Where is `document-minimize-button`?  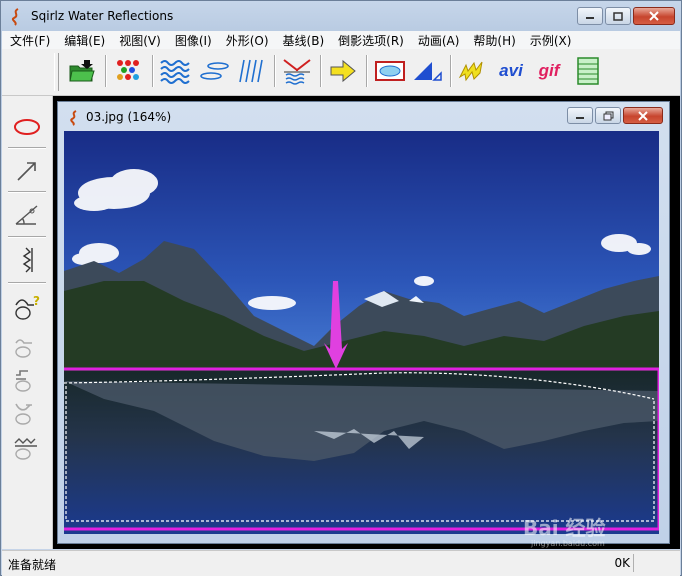
document-minimize-button is located at coordinates (580, 115).